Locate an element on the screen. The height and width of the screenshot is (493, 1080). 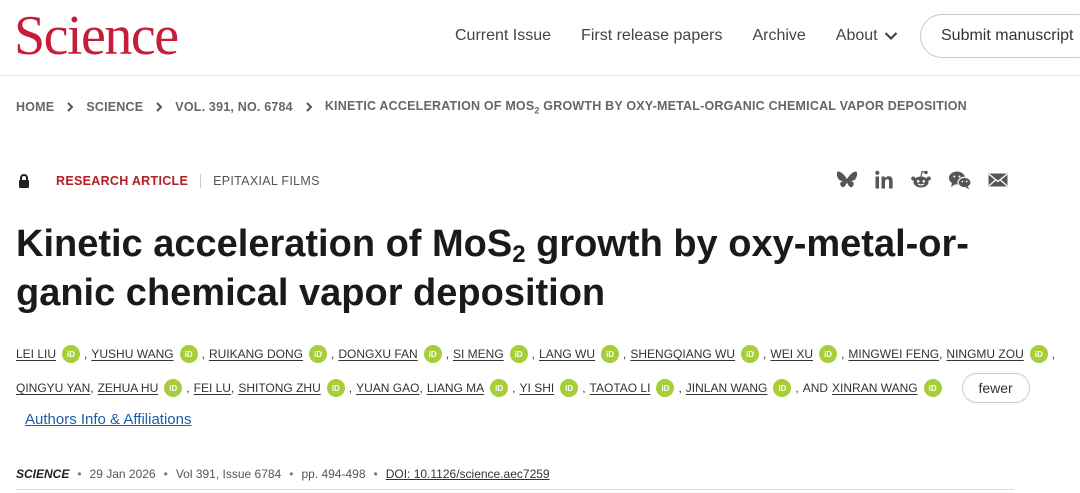
bluesky-icon is located at coordinates (847, 182).